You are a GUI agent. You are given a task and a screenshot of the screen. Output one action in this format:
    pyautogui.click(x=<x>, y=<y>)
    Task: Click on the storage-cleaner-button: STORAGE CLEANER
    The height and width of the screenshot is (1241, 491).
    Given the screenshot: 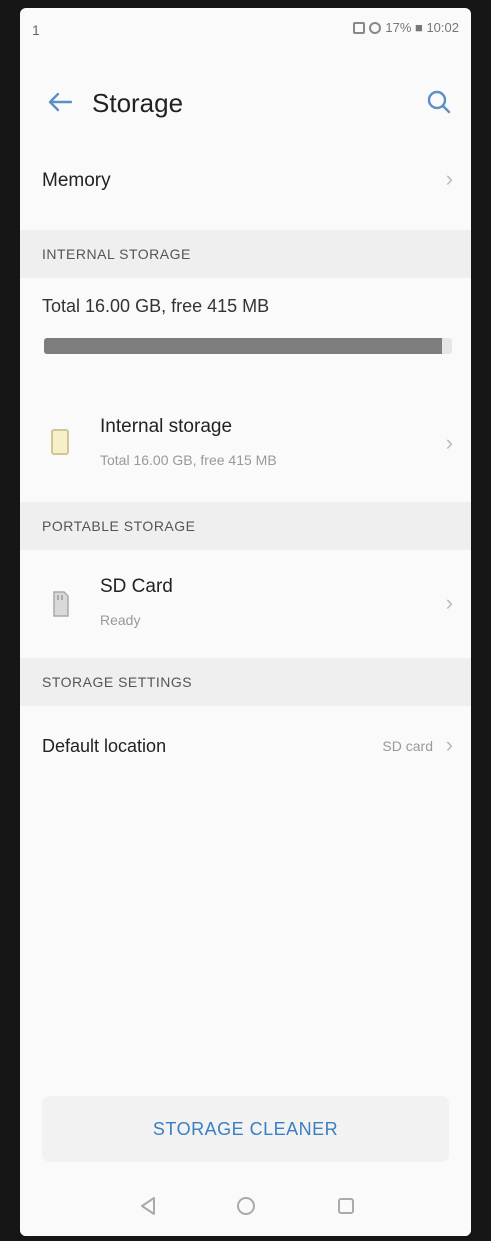 What is the action you would take?
    pyautogui.click(x=245, y=1129)
    